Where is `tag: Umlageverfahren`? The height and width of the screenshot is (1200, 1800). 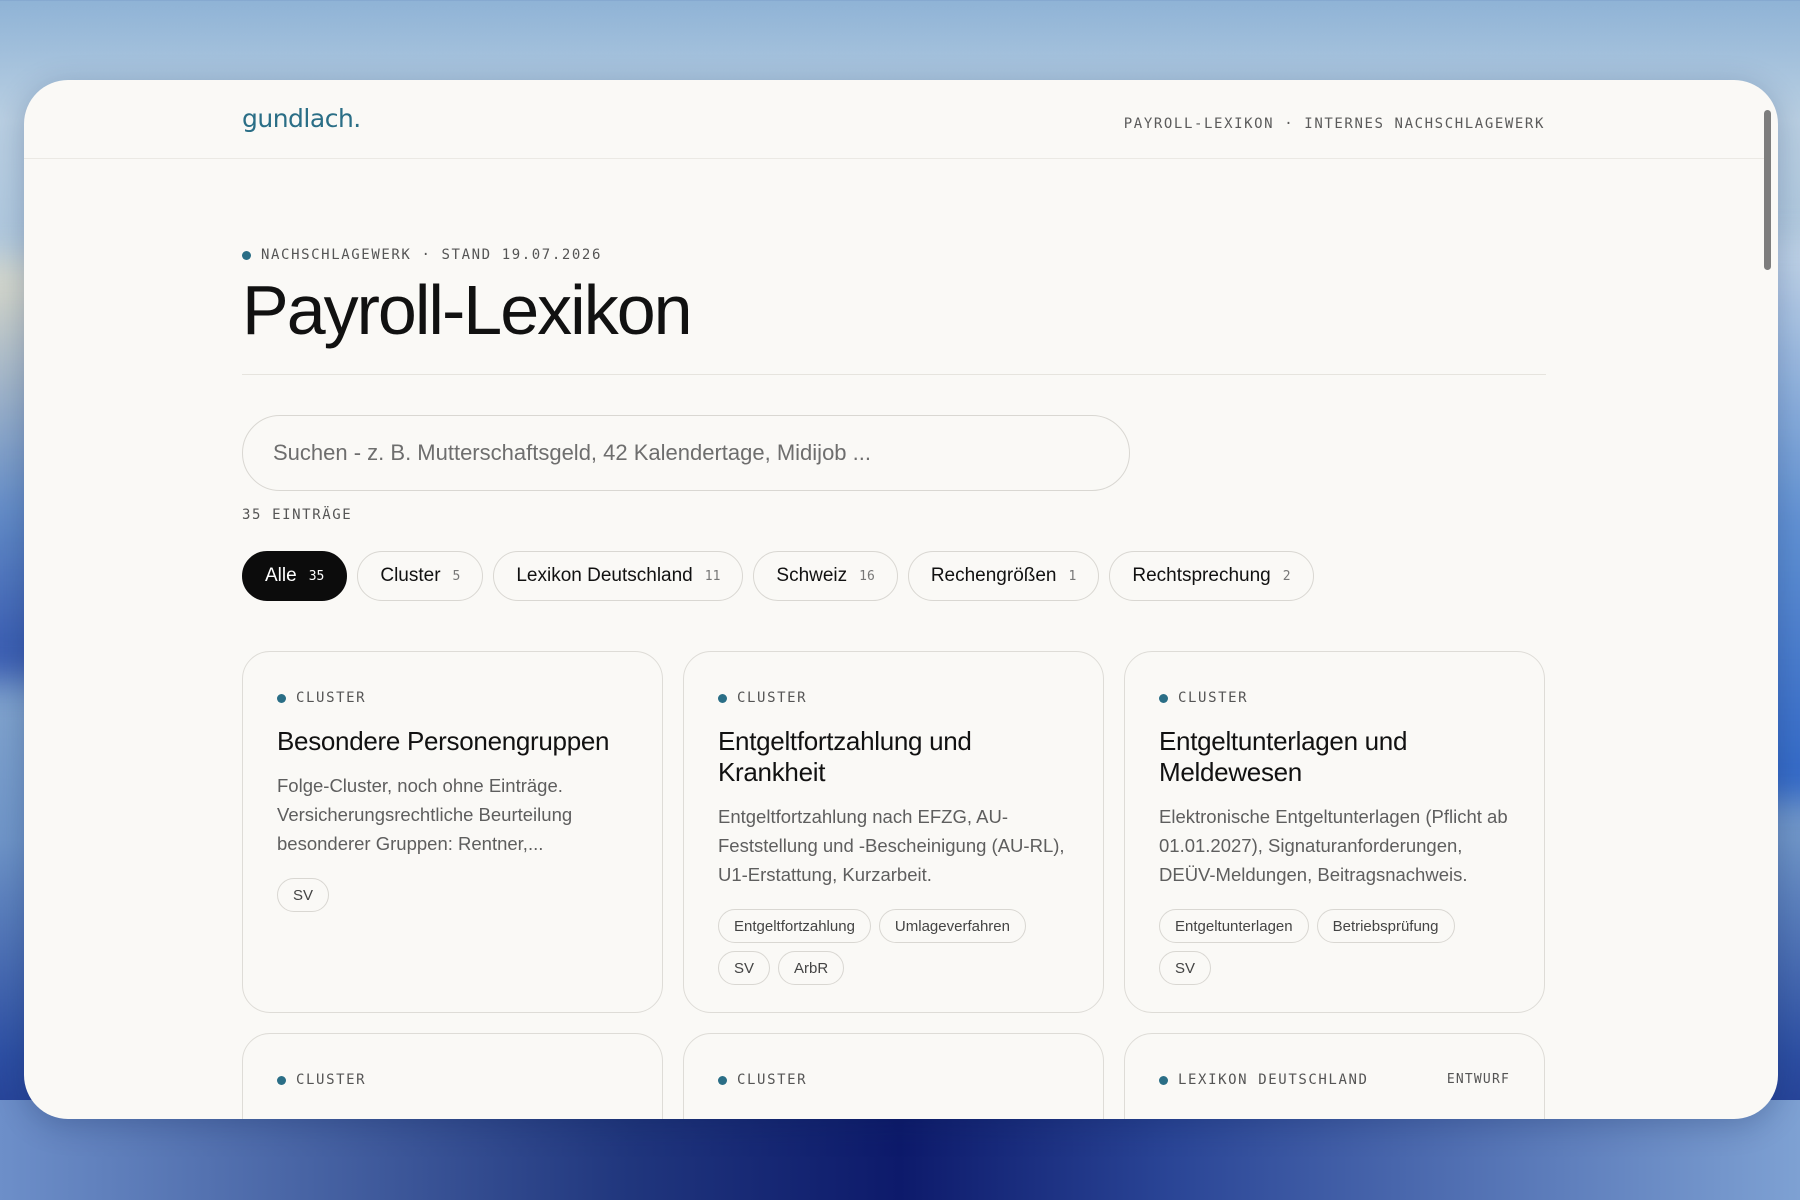 tag: Umlageverfahren is located at coordinates (952, 926).